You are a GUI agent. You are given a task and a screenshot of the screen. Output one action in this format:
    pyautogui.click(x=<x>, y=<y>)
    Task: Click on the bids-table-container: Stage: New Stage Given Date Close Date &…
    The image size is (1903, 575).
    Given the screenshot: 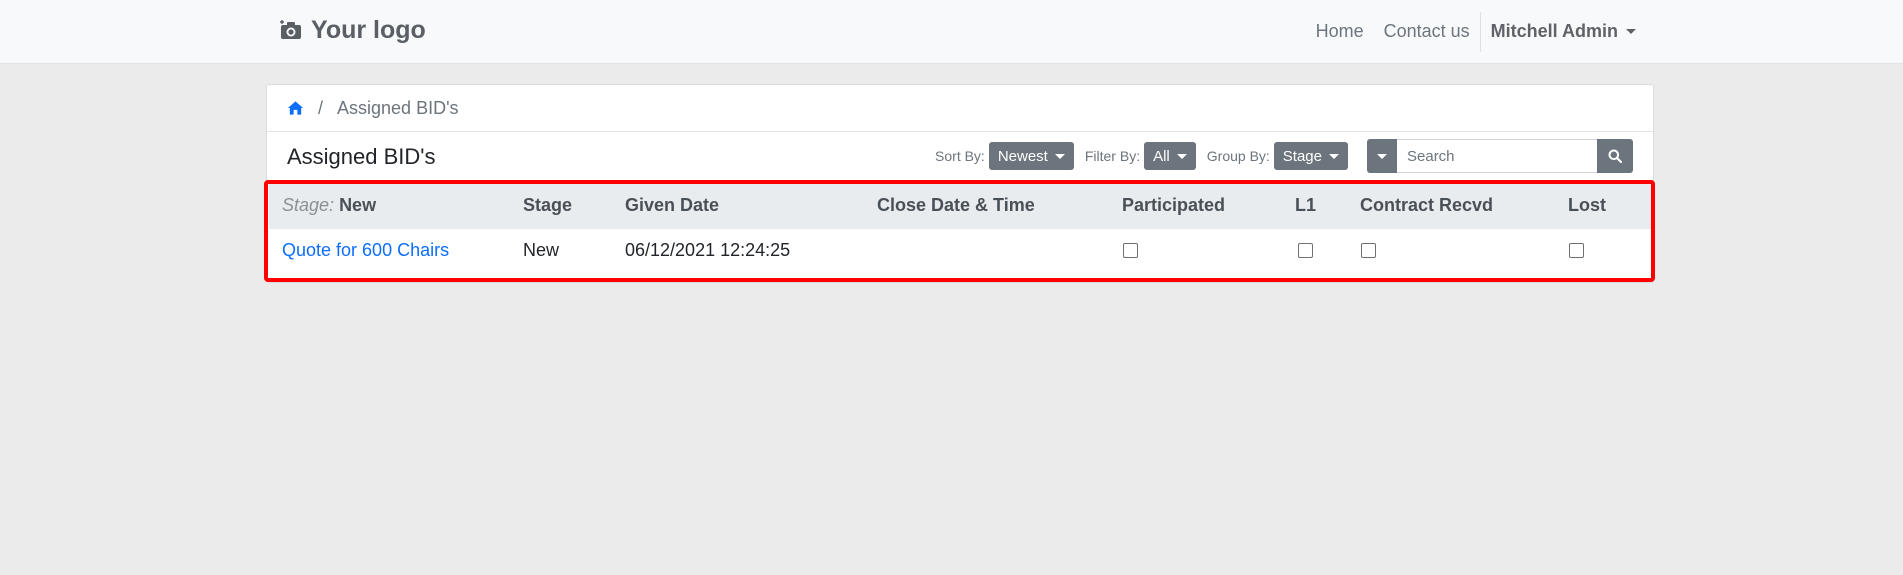 What is the action you would take?
    pyautogui.click(x=960, y=226)
    